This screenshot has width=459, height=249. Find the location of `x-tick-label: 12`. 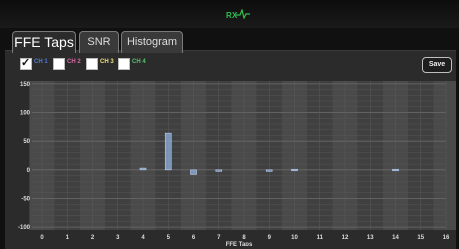

x-tick-label: 12 is located at coordinates (345, 238).